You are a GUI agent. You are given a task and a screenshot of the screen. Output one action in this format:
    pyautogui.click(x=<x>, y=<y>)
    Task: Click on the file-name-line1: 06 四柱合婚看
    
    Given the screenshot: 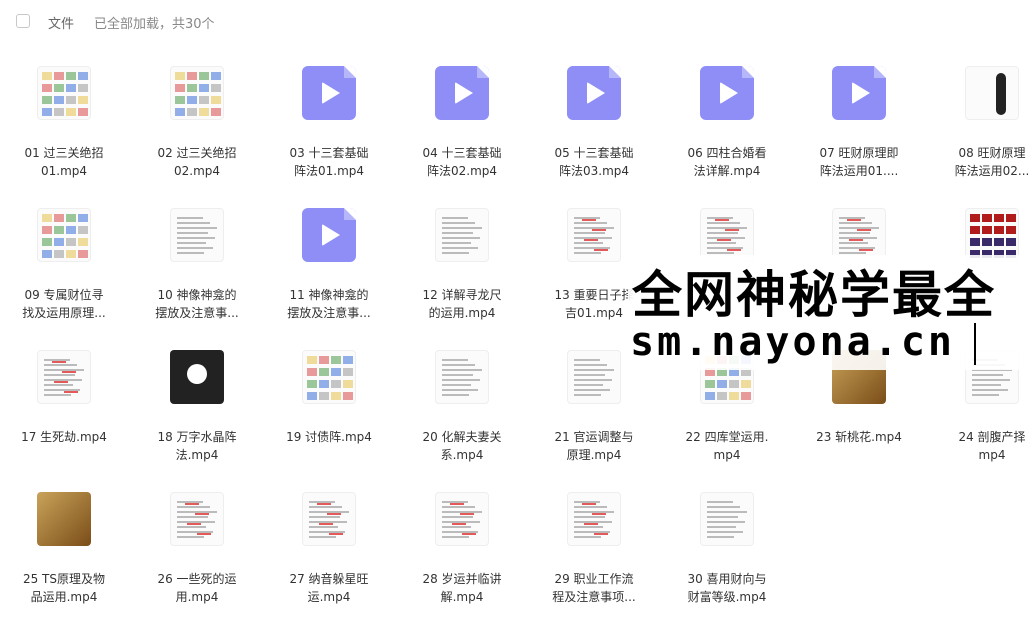 What is the action you would take?
    pyautogui.click(x=727, y=153)
    